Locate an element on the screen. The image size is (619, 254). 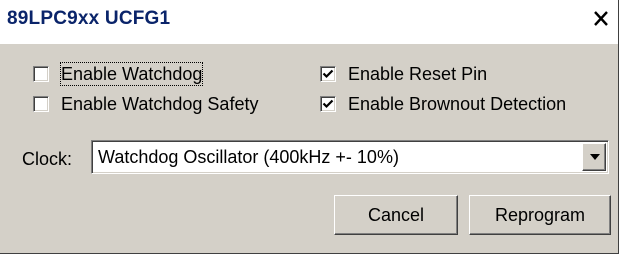
enable-watchdog-option: Enable Watchdog is located at coordinates (118, 74).